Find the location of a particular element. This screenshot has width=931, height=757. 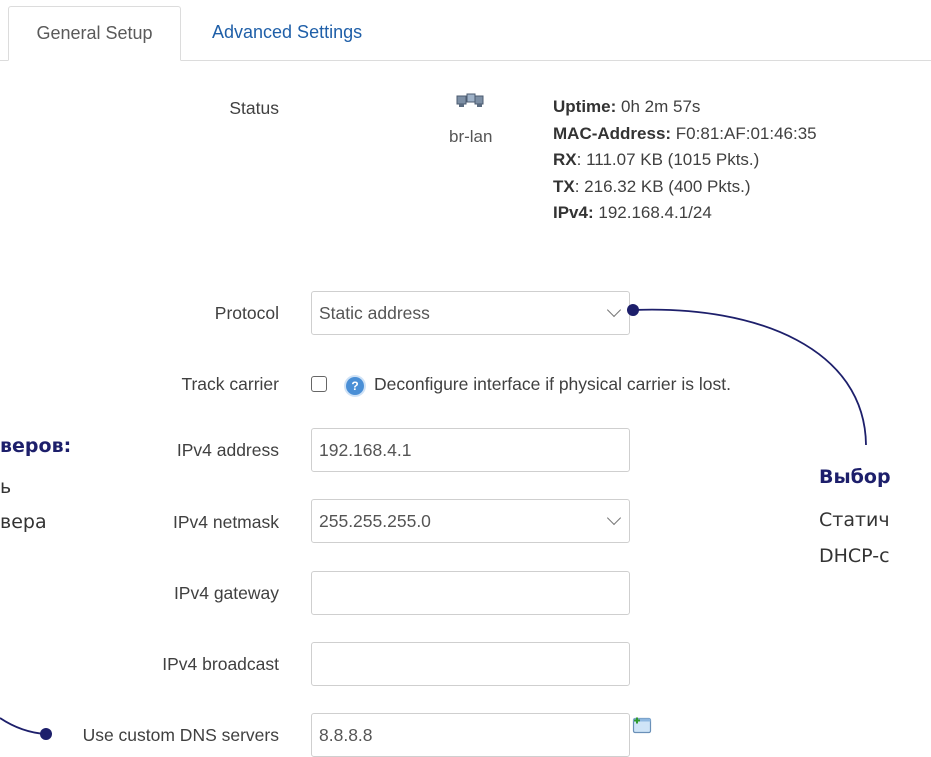

protocol-callout-line is located at coordinates (749, 377).